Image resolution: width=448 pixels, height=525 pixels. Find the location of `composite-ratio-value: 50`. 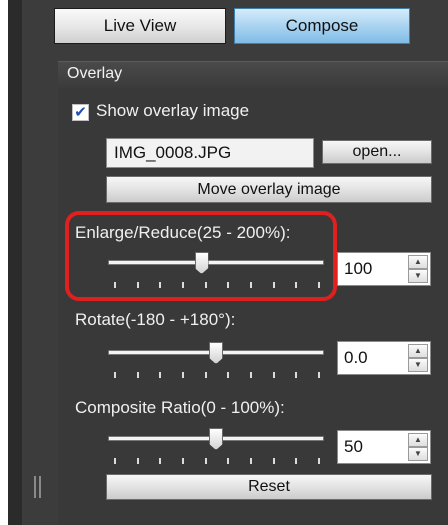

composite-ratio-value: 50 is located at coordinates (353, 446).